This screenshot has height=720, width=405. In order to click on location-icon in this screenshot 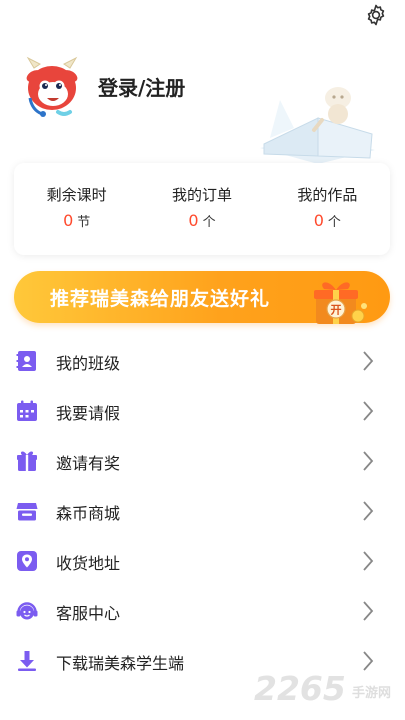, I will do `click(27, 561)`.